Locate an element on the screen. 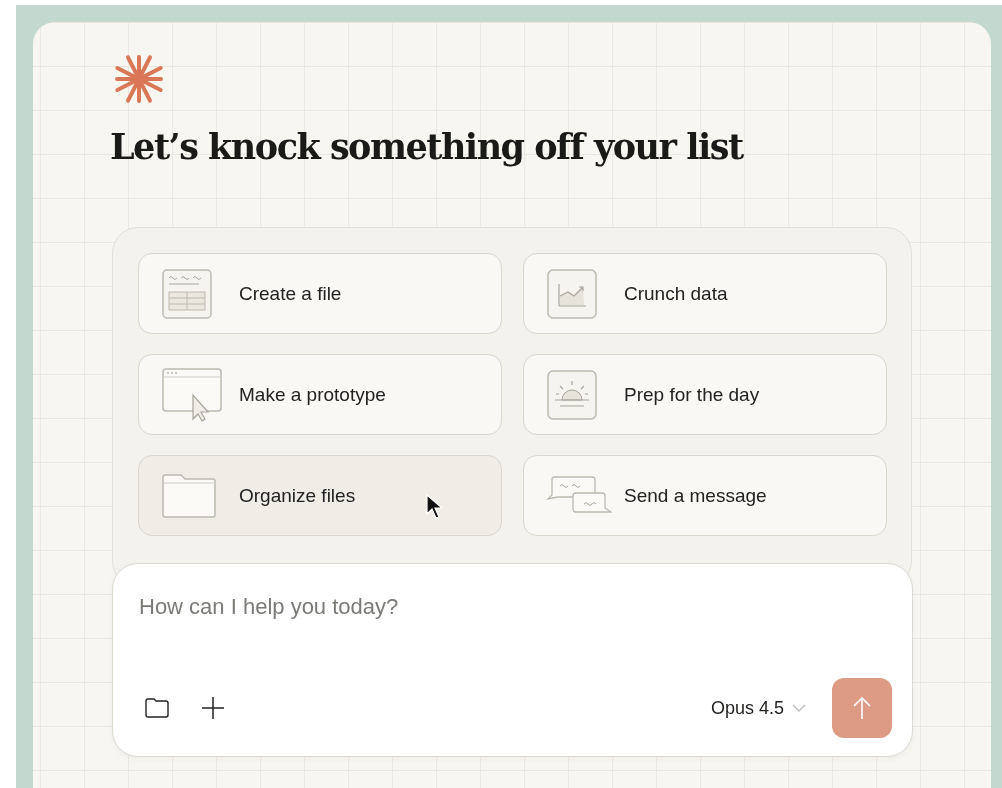 The height and width of the screenshot is (788, 1002). message-input: How can I help you today? is located at coordinates (439, 607).